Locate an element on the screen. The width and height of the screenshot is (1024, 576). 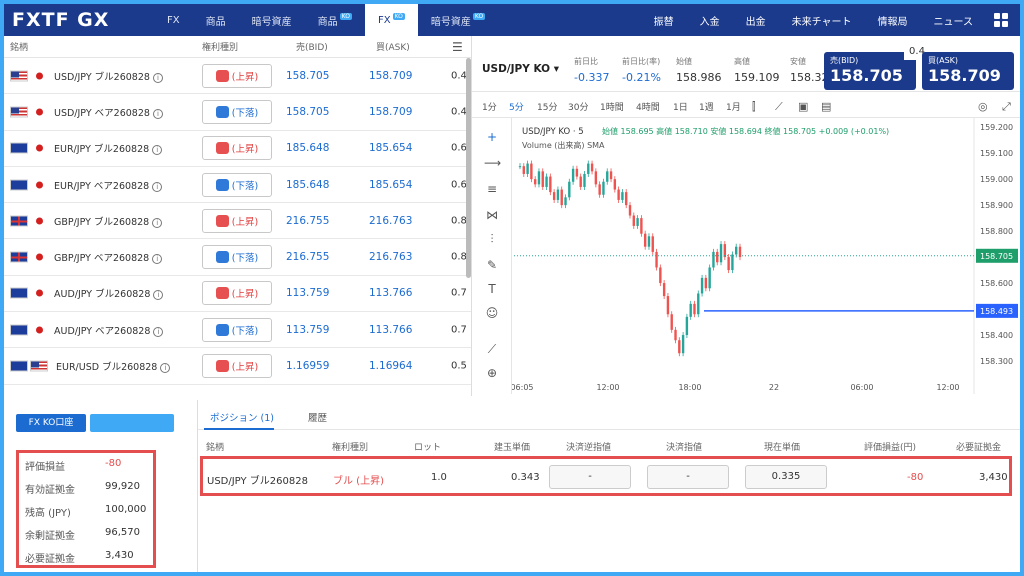
interval-5m: 5分 is located at coordinates (516, 106).